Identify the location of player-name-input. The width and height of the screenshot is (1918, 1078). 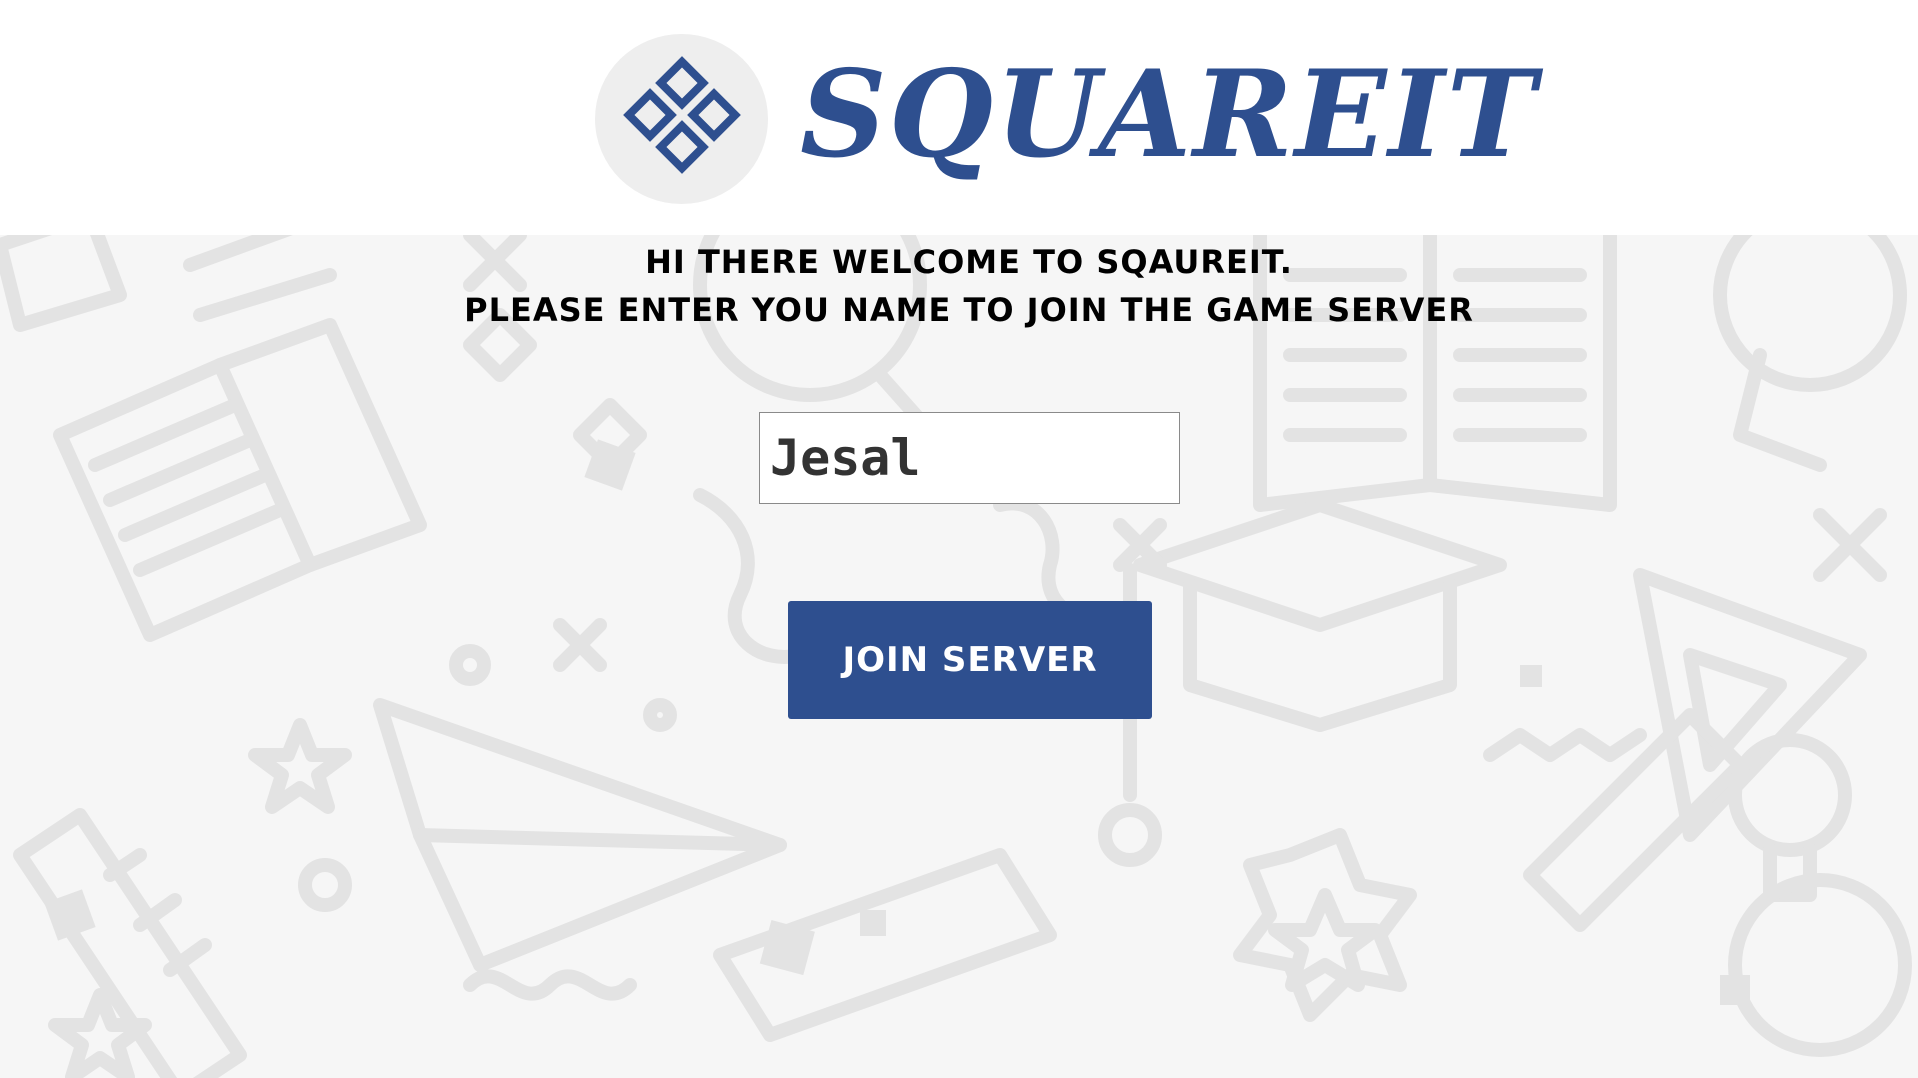
(969, 458).